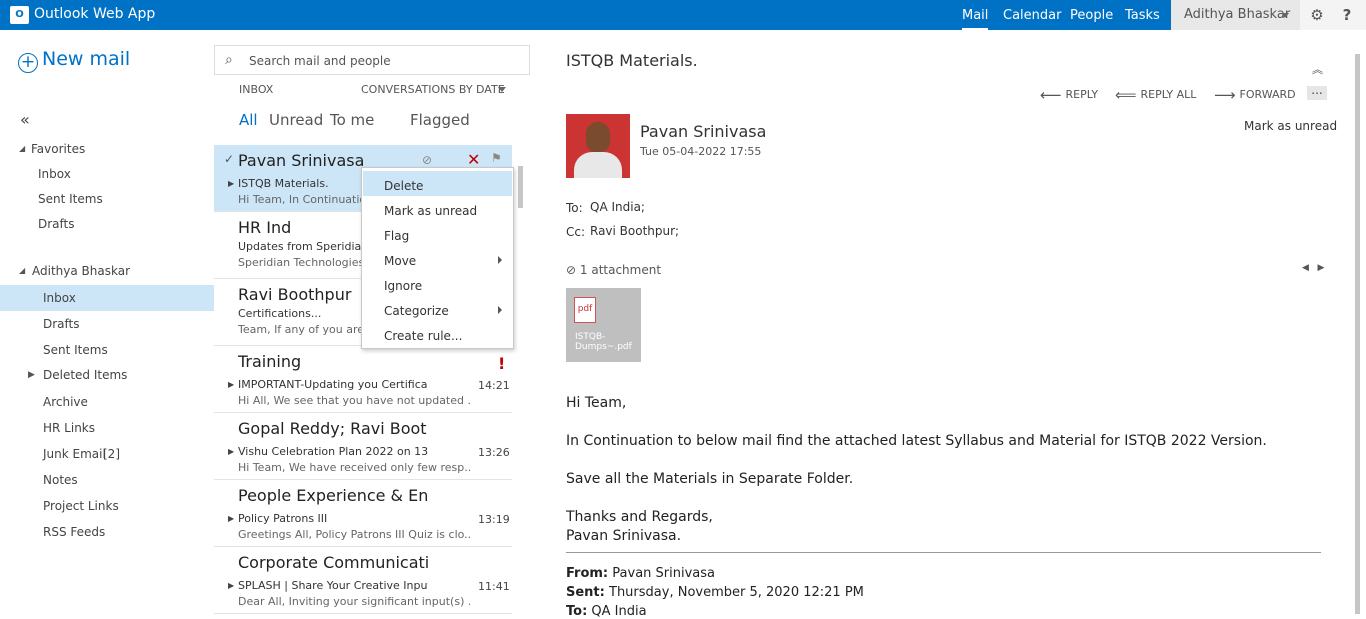  What do you see at coordinates (519, 380) in the screenshot?
I see `message-list-scrollbar` at bounding box center [519, 380].